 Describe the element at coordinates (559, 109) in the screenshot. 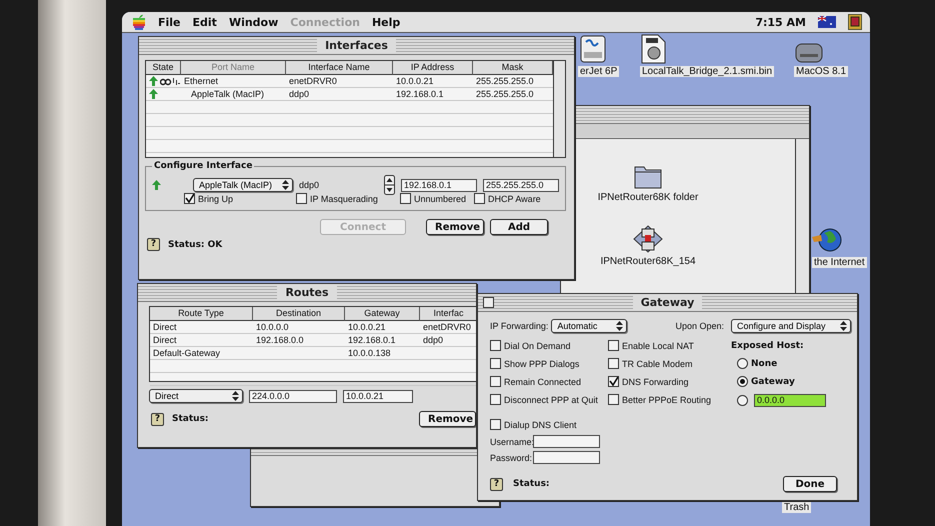

I see `scroll-bar` at that location.